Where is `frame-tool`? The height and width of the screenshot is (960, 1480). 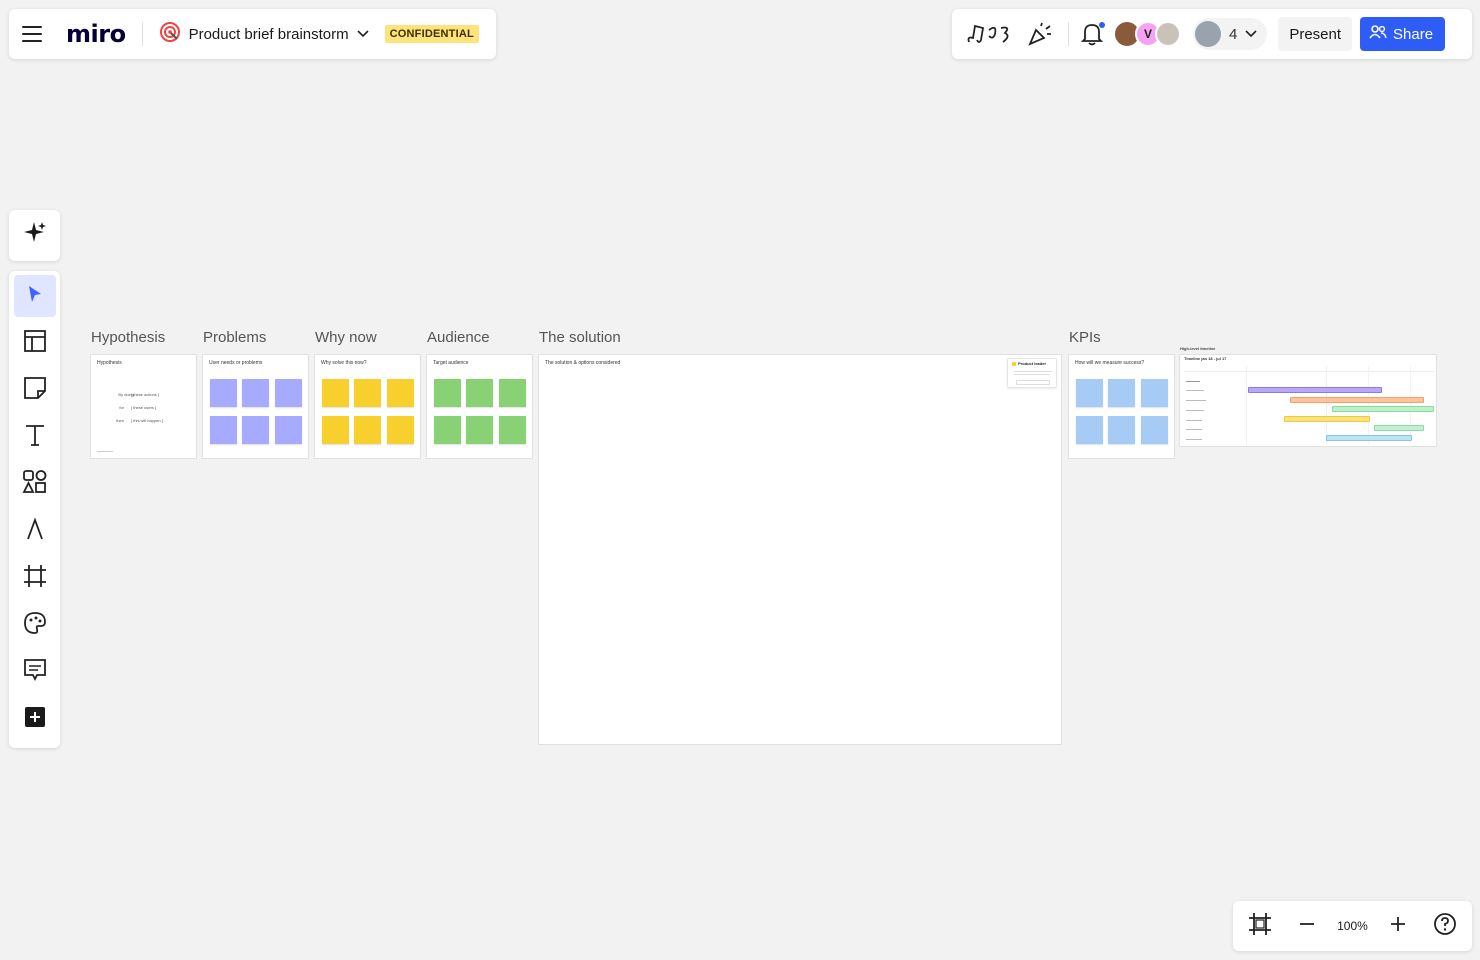 frame-tool is located at coordinates (35, 578).